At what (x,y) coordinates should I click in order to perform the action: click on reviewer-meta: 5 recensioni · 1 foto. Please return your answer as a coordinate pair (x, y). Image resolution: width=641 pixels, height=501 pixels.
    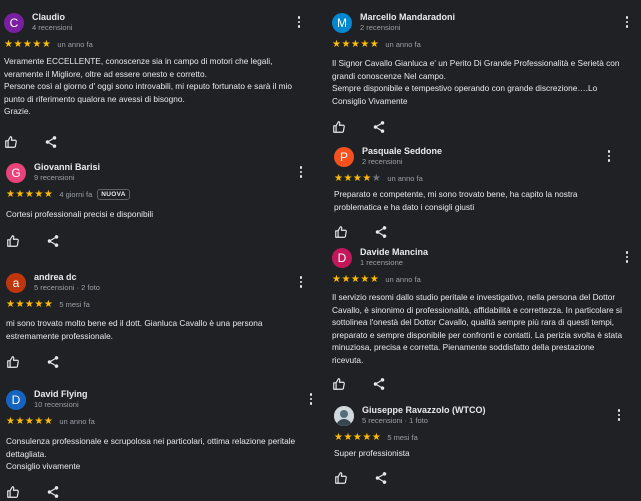
    Looking at the image, I should click on (395, 420).